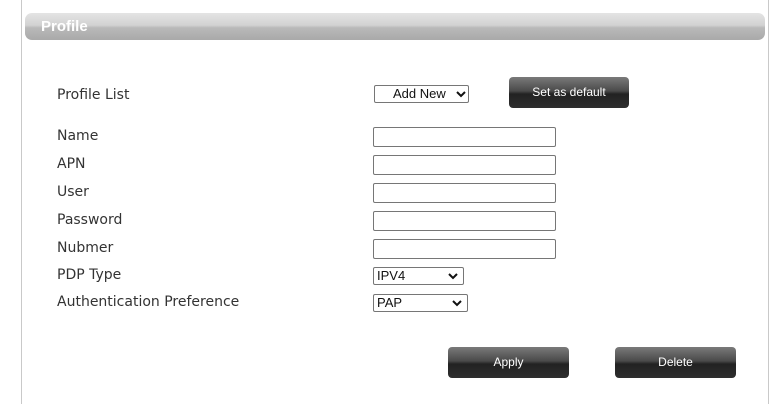 The width and height of the screenshot is (773, 404). I want to click on pdp-type-select: IPV4, so click(418, 276).